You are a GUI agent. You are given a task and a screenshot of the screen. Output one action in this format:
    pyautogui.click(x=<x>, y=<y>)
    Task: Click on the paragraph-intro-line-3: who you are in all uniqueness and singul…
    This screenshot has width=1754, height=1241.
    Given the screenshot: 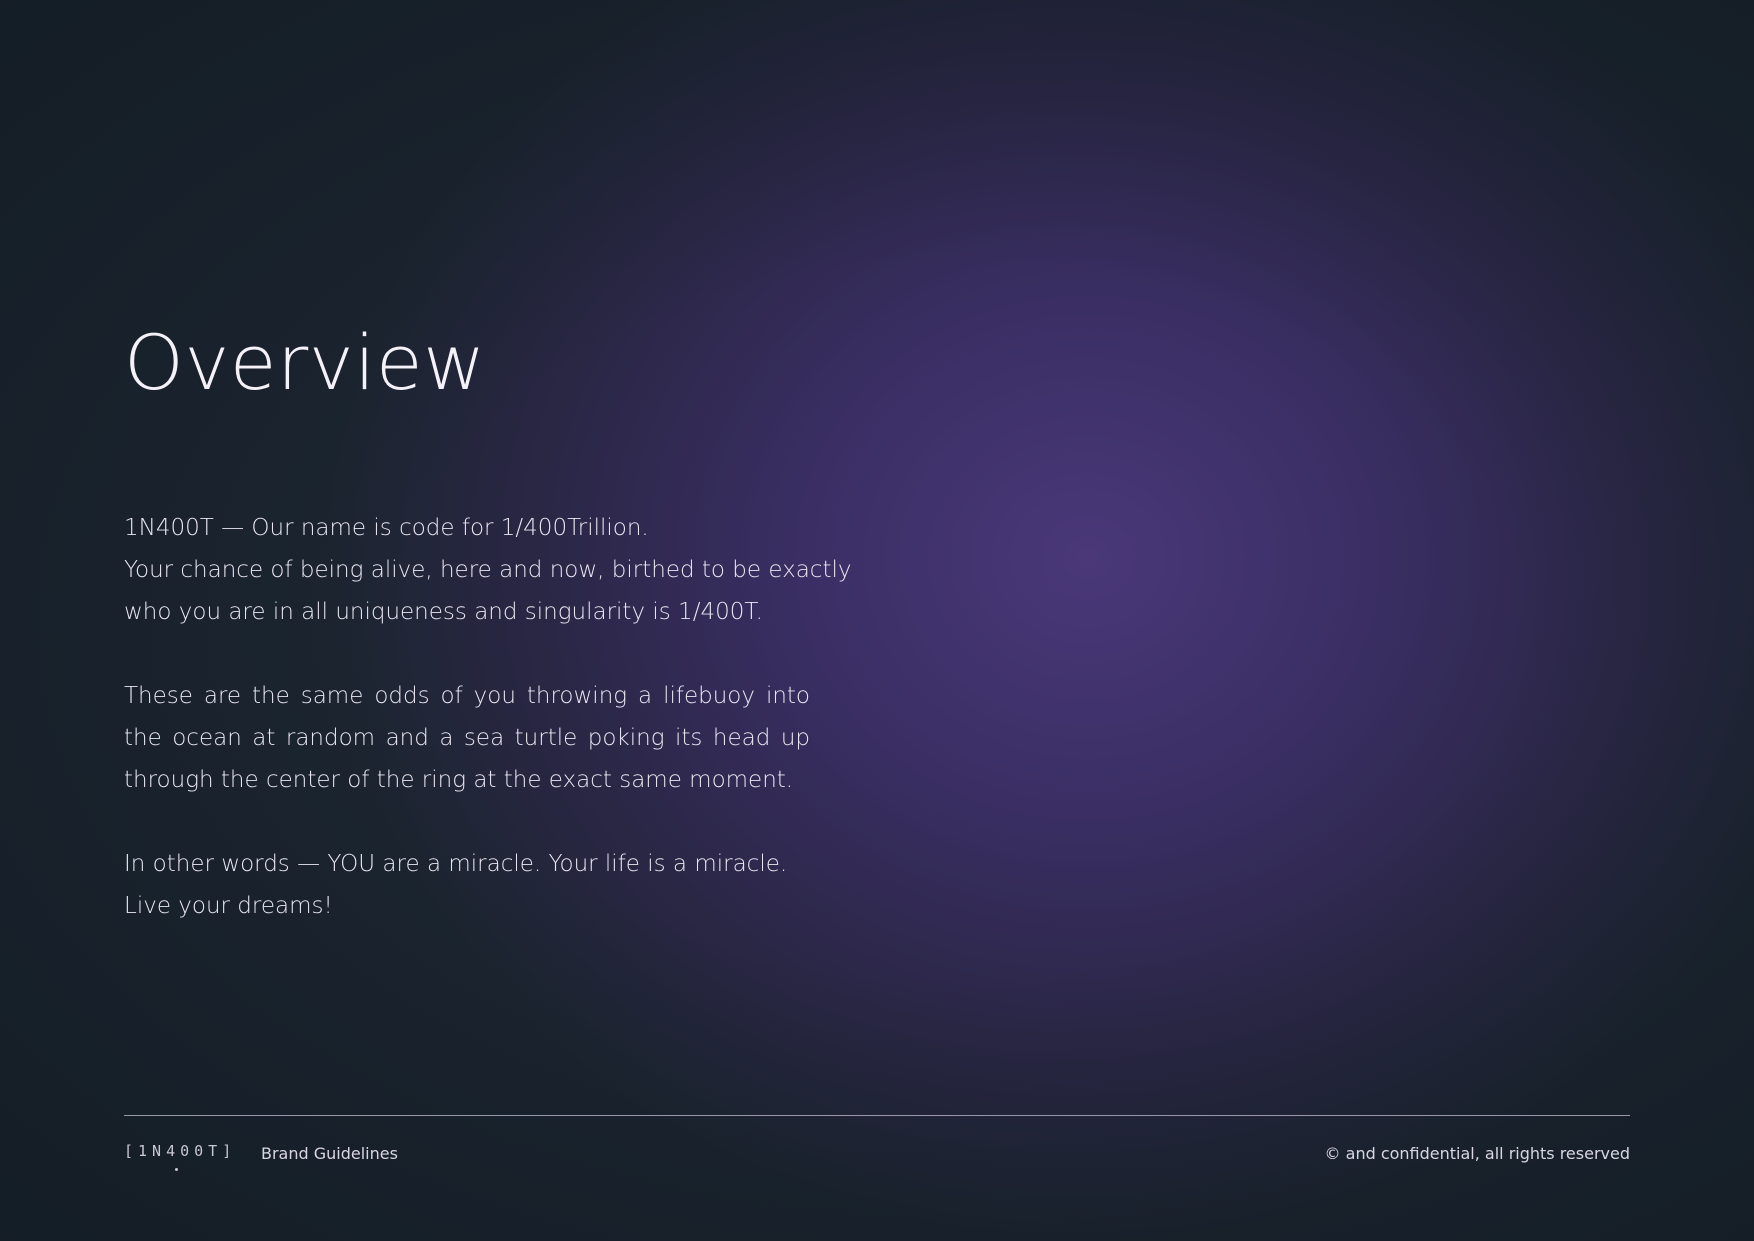 What is the action you would take?
    pyautogui.click(x=443, y=612)
    